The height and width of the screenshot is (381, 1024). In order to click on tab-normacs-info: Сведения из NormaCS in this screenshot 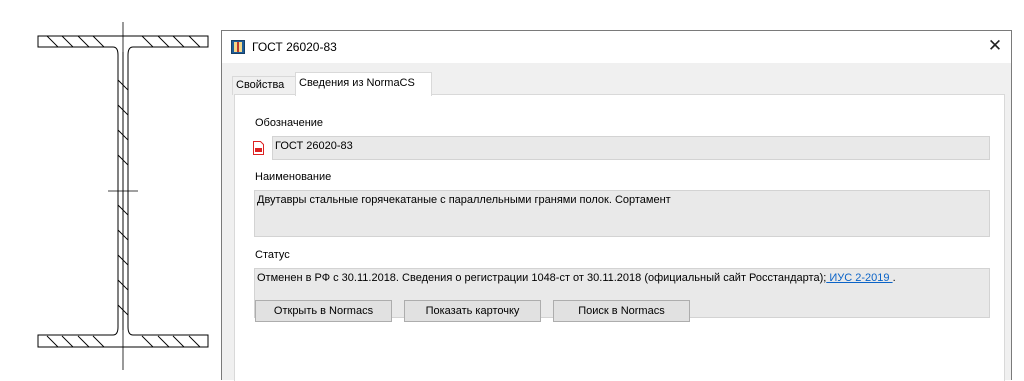, I will do `click(363, 84)`.